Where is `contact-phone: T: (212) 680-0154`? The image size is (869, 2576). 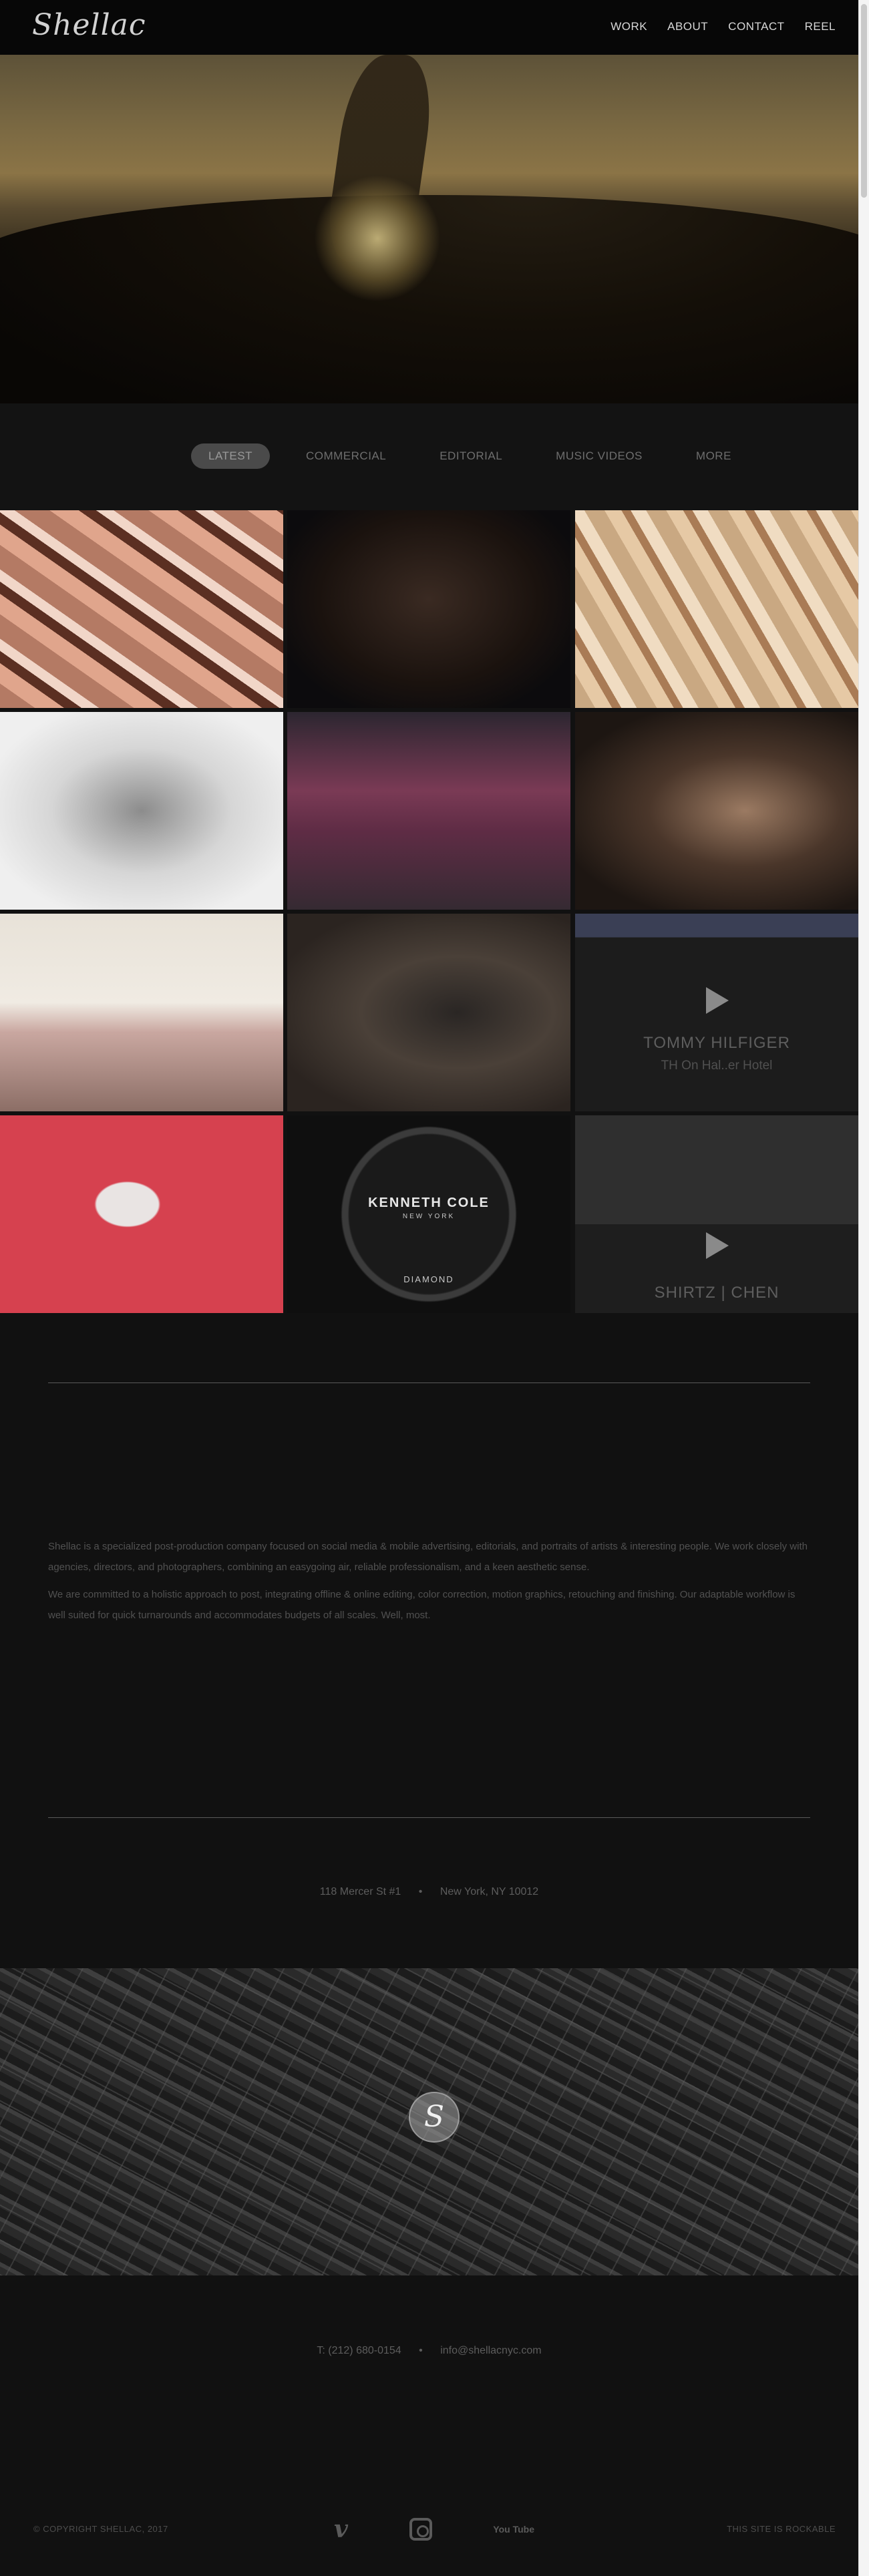 contact-phone: T: (212) 680-0154 is located at coordinates (359, 2350).